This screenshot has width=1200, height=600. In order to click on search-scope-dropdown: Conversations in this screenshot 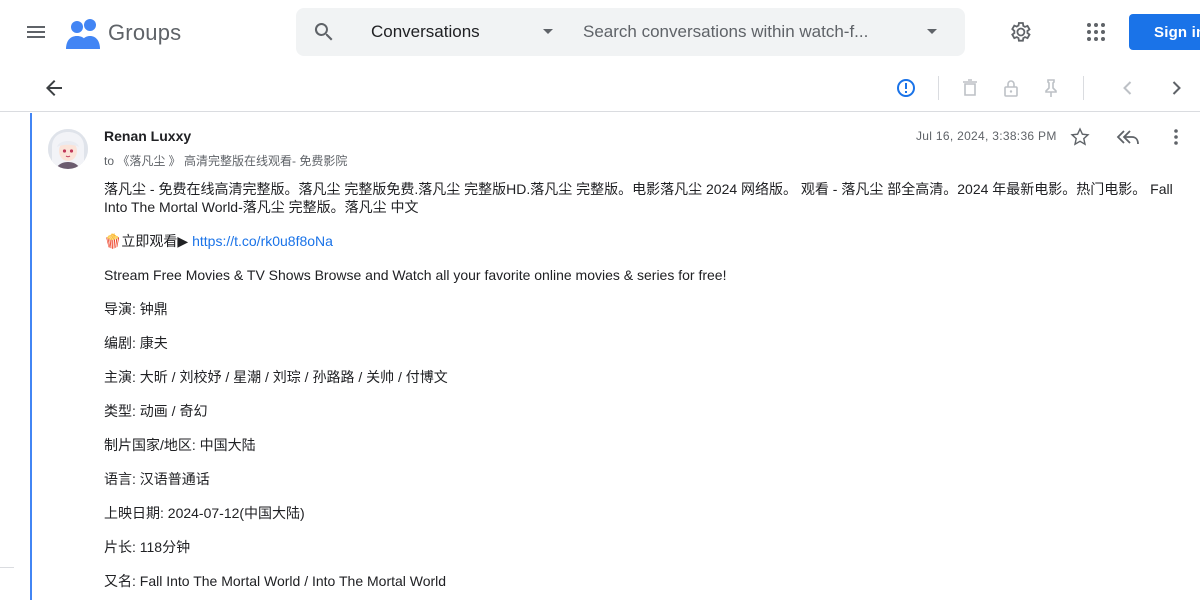, I will do `click(466, 32)`.